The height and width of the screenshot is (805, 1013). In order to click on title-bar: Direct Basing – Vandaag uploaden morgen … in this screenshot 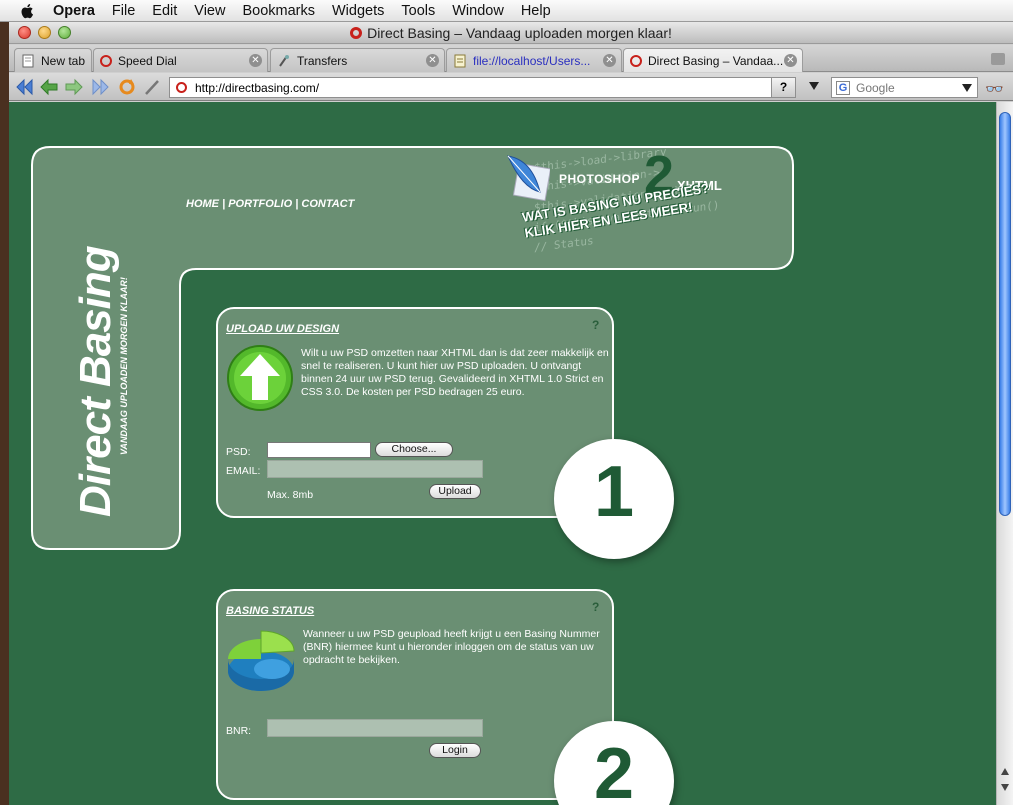, I will do `click(511, 33)`.